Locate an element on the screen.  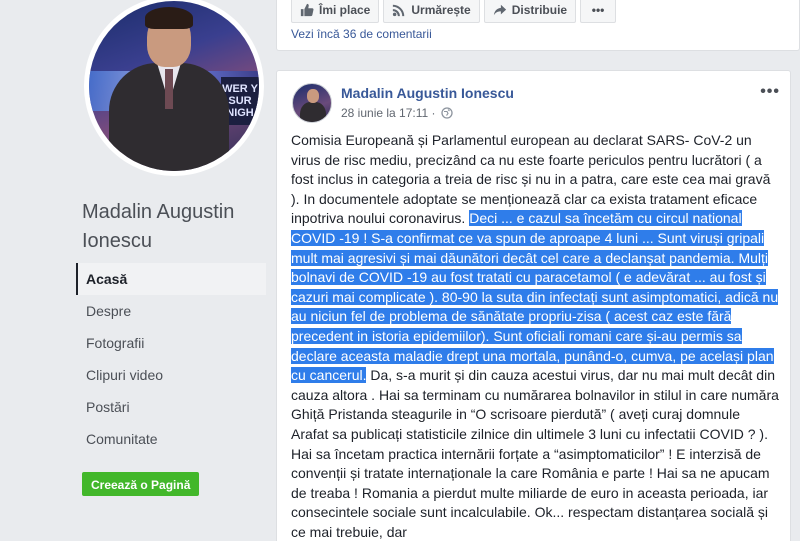
create-page-button: Creează o Pagină is located at coordinates (141, 484).